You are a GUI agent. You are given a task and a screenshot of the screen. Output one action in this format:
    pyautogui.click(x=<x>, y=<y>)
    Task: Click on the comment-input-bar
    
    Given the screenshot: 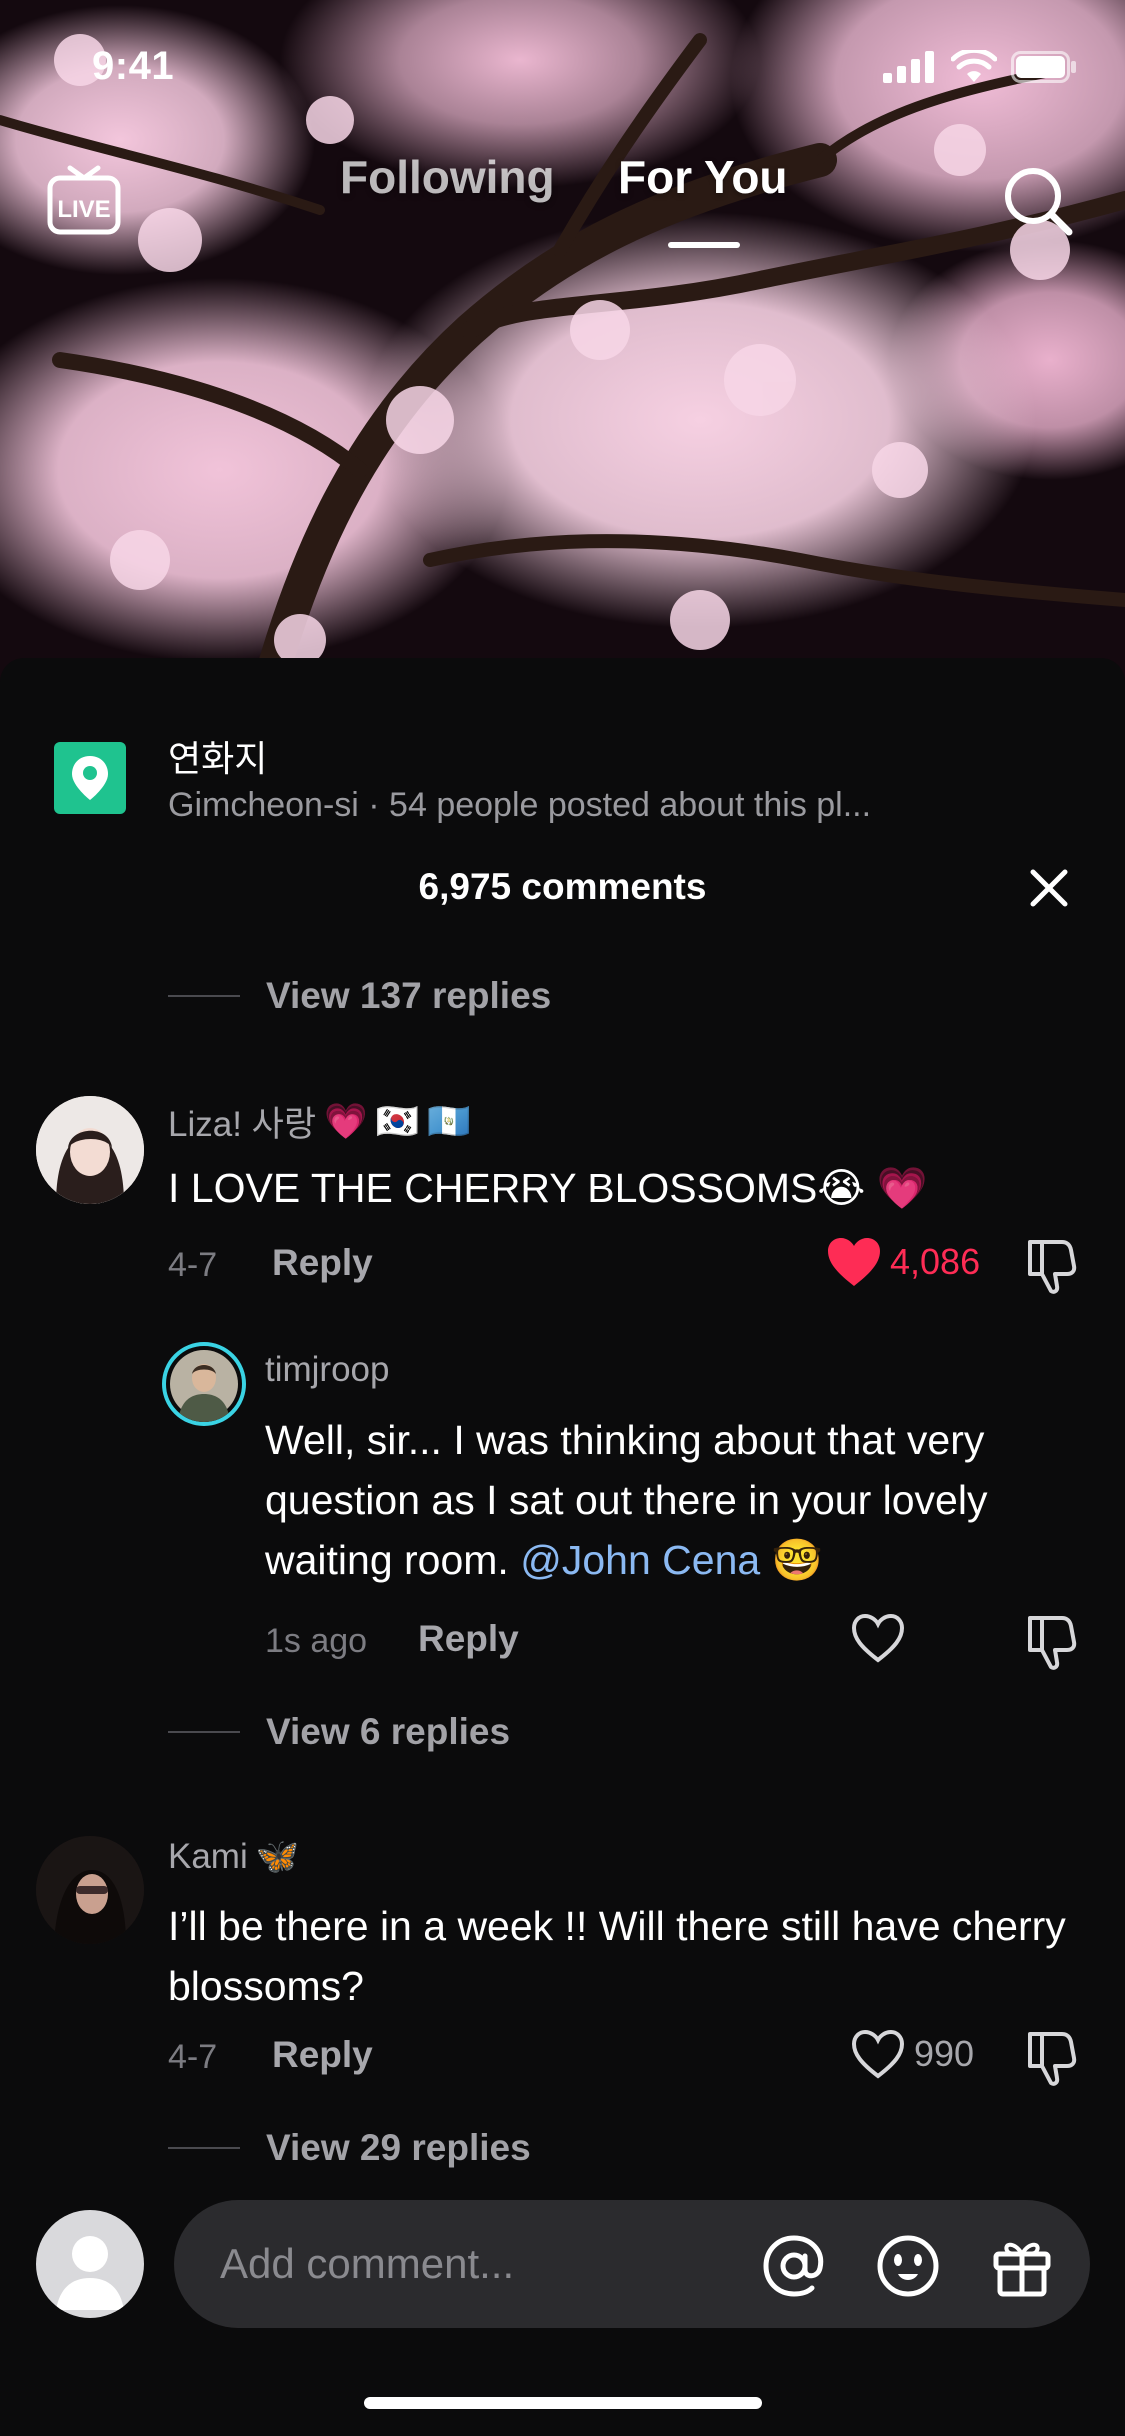 What is the action you would take?
    pyautogui.click(x=562, y=2265)
    